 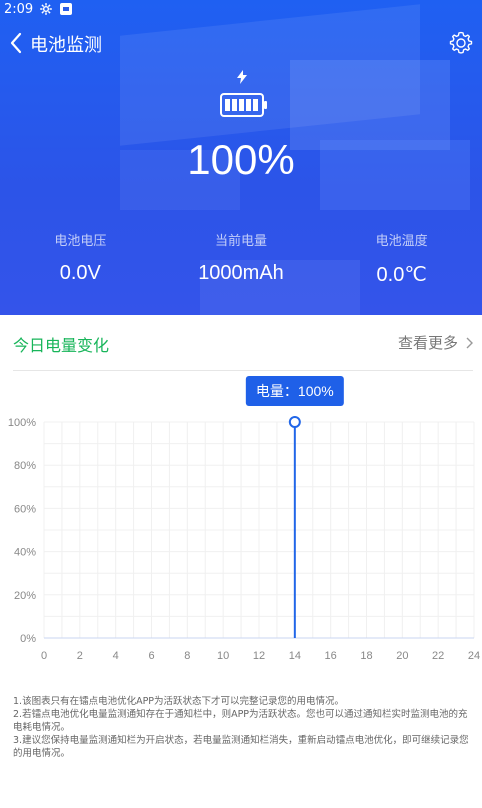 What do you see at coordinates (294, 422) in the screenshot?
I see `data-point` at bounding box center [294, 422].